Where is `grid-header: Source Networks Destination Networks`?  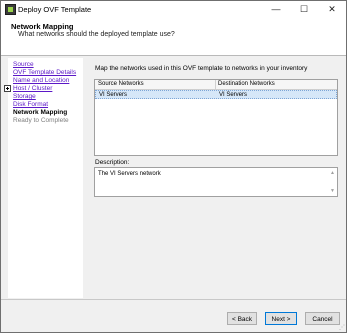 grid-header: Source Networks Destination Networks is located at coordinates (216, 85).